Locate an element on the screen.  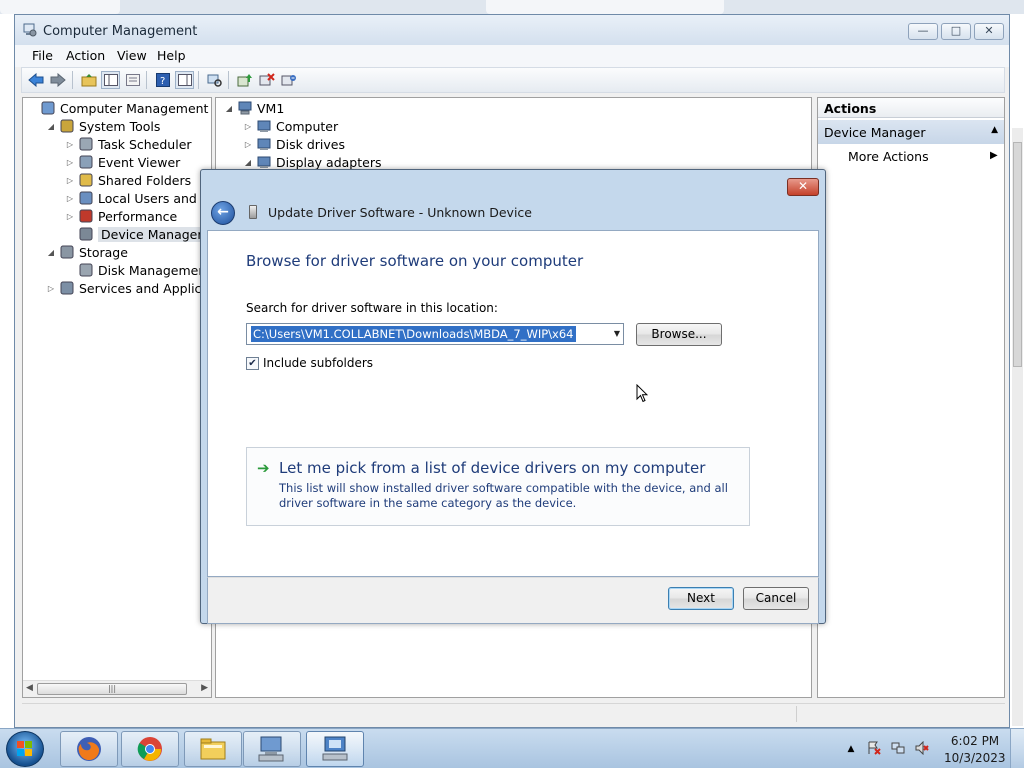
up-folder-icon is located at coordinates (88, 80).